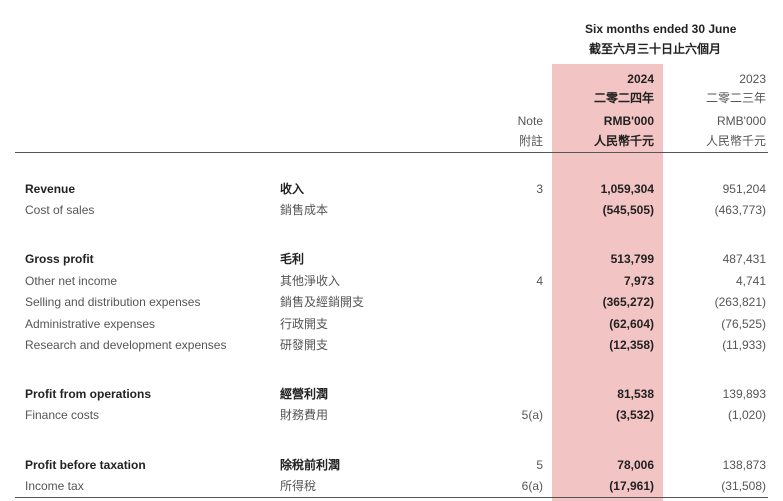 The image size is (783, 501). I want to click on row-value-2023: (76,525), so click(743, 324).